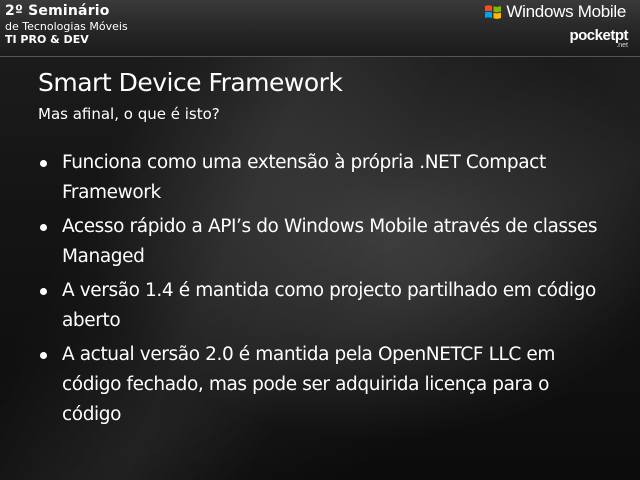 This screenshot has height=480, width=640. What do you see at coordinates (622, 45) in the screenshot?
I see `pocketpt-logo-suffix: .net` at bounding box center [622, 45].